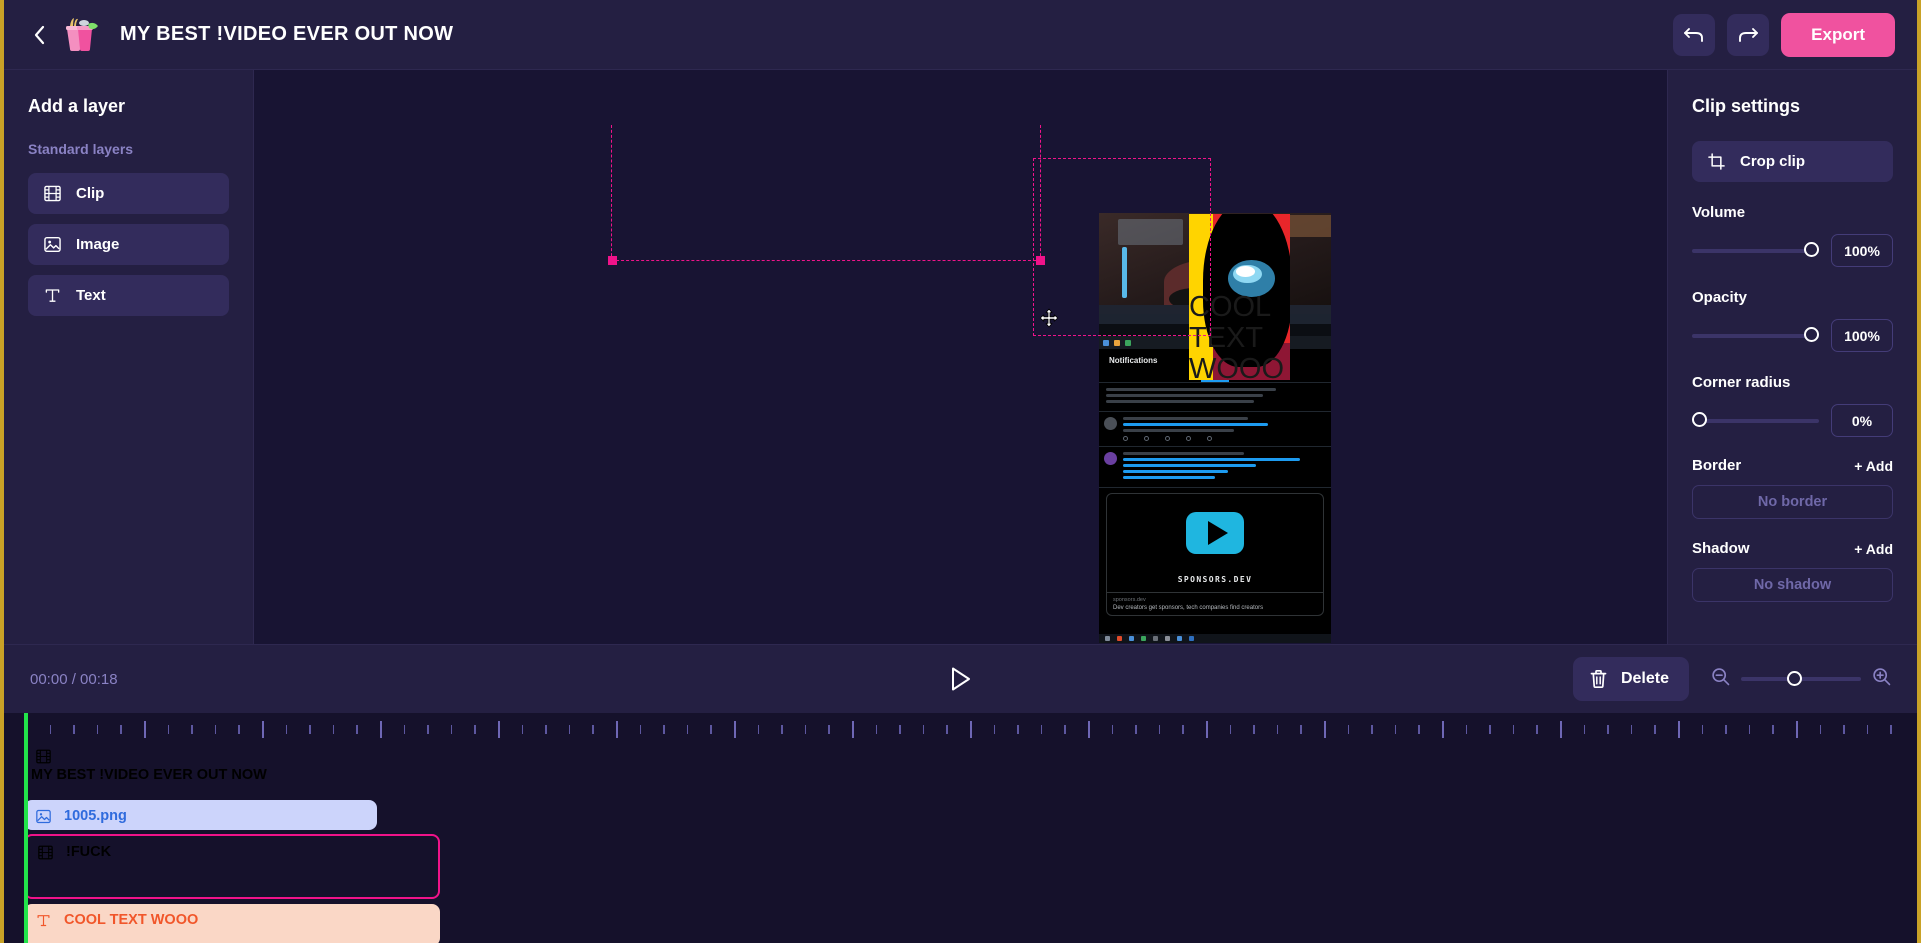  What do you see at coordinates (1794, 678) in the screenshot?
I see `zoom-slider-knob` at bounding box center [1794, 678].